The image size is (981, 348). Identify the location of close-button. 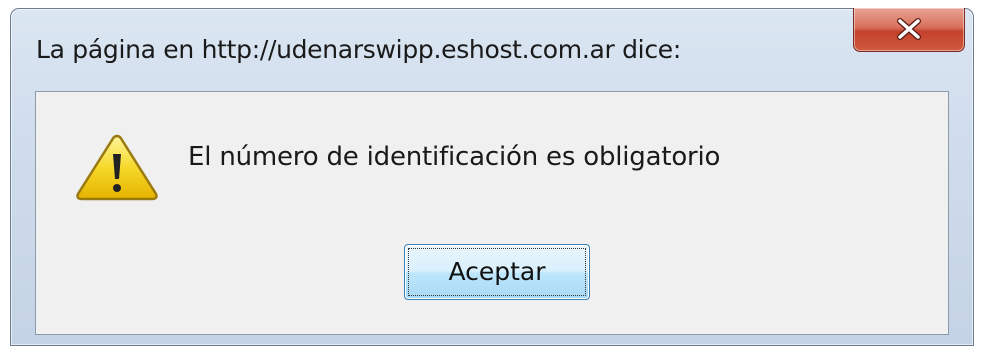
(909, 30).